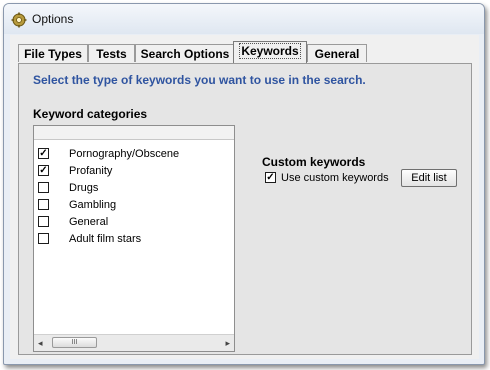  Describe the element at coordinates (40, 343) in the screenshot. I see `scroll-left-icon: ◂` at that location.